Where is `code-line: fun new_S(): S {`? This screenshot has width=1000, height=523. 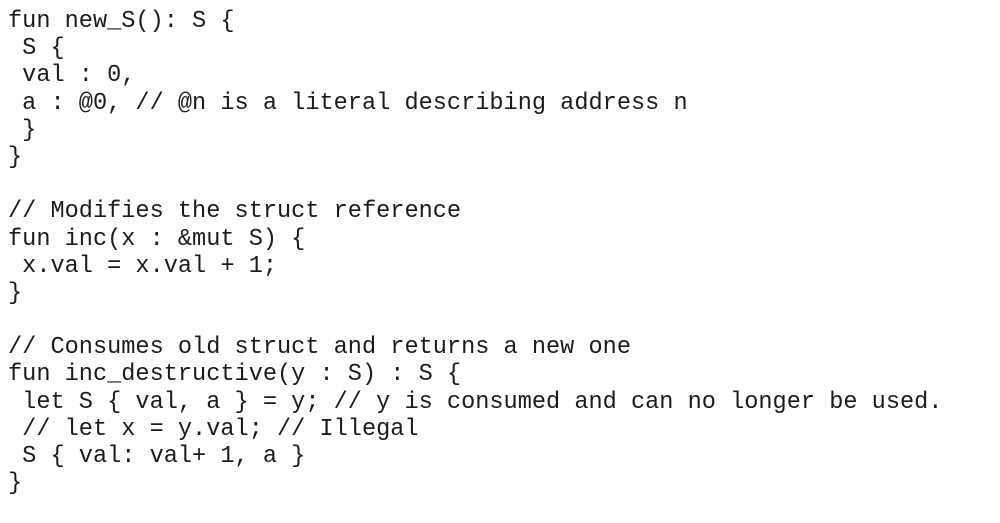
code-line: fun new_S(): S { is located at coordinates (121, 21).